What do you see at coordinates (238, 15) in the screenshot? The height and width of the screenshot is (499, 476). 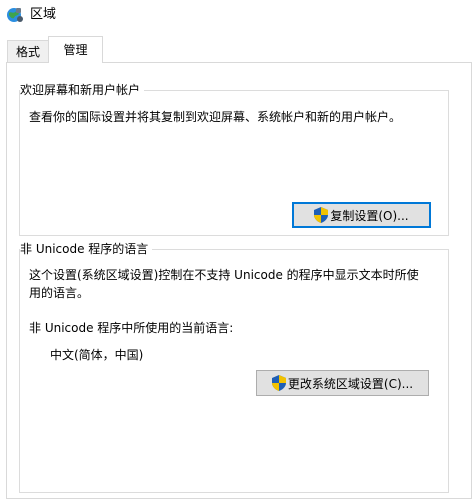 I see `title-bar: 区域` at bounding box center [238, 15].